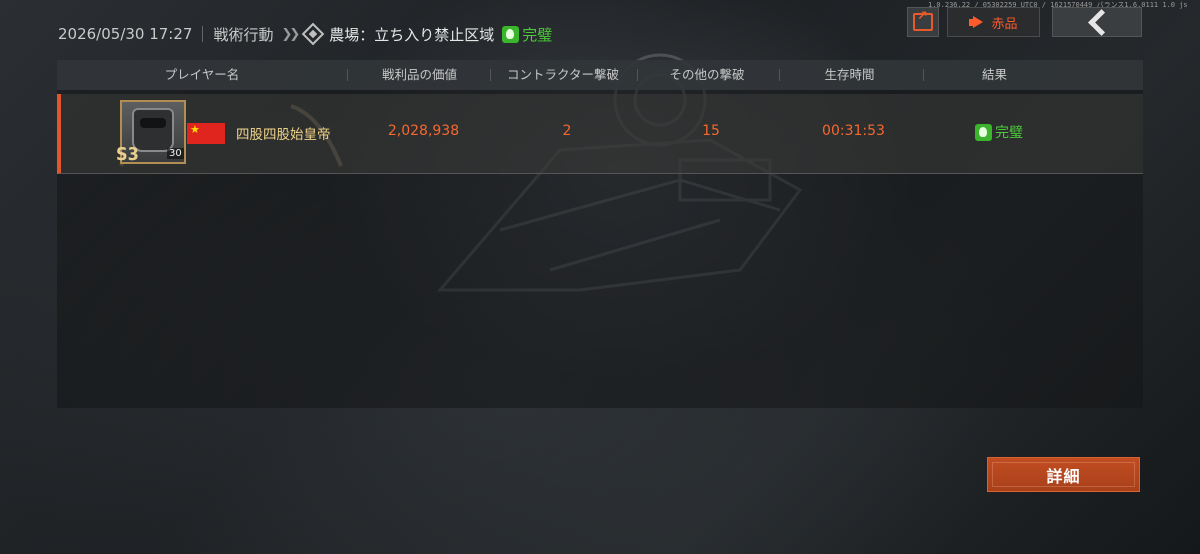  What do you see at coordinates (853, 131) in the screenshot?
I see `survival-time: 00:31:53` at bounding box center [853, 131].